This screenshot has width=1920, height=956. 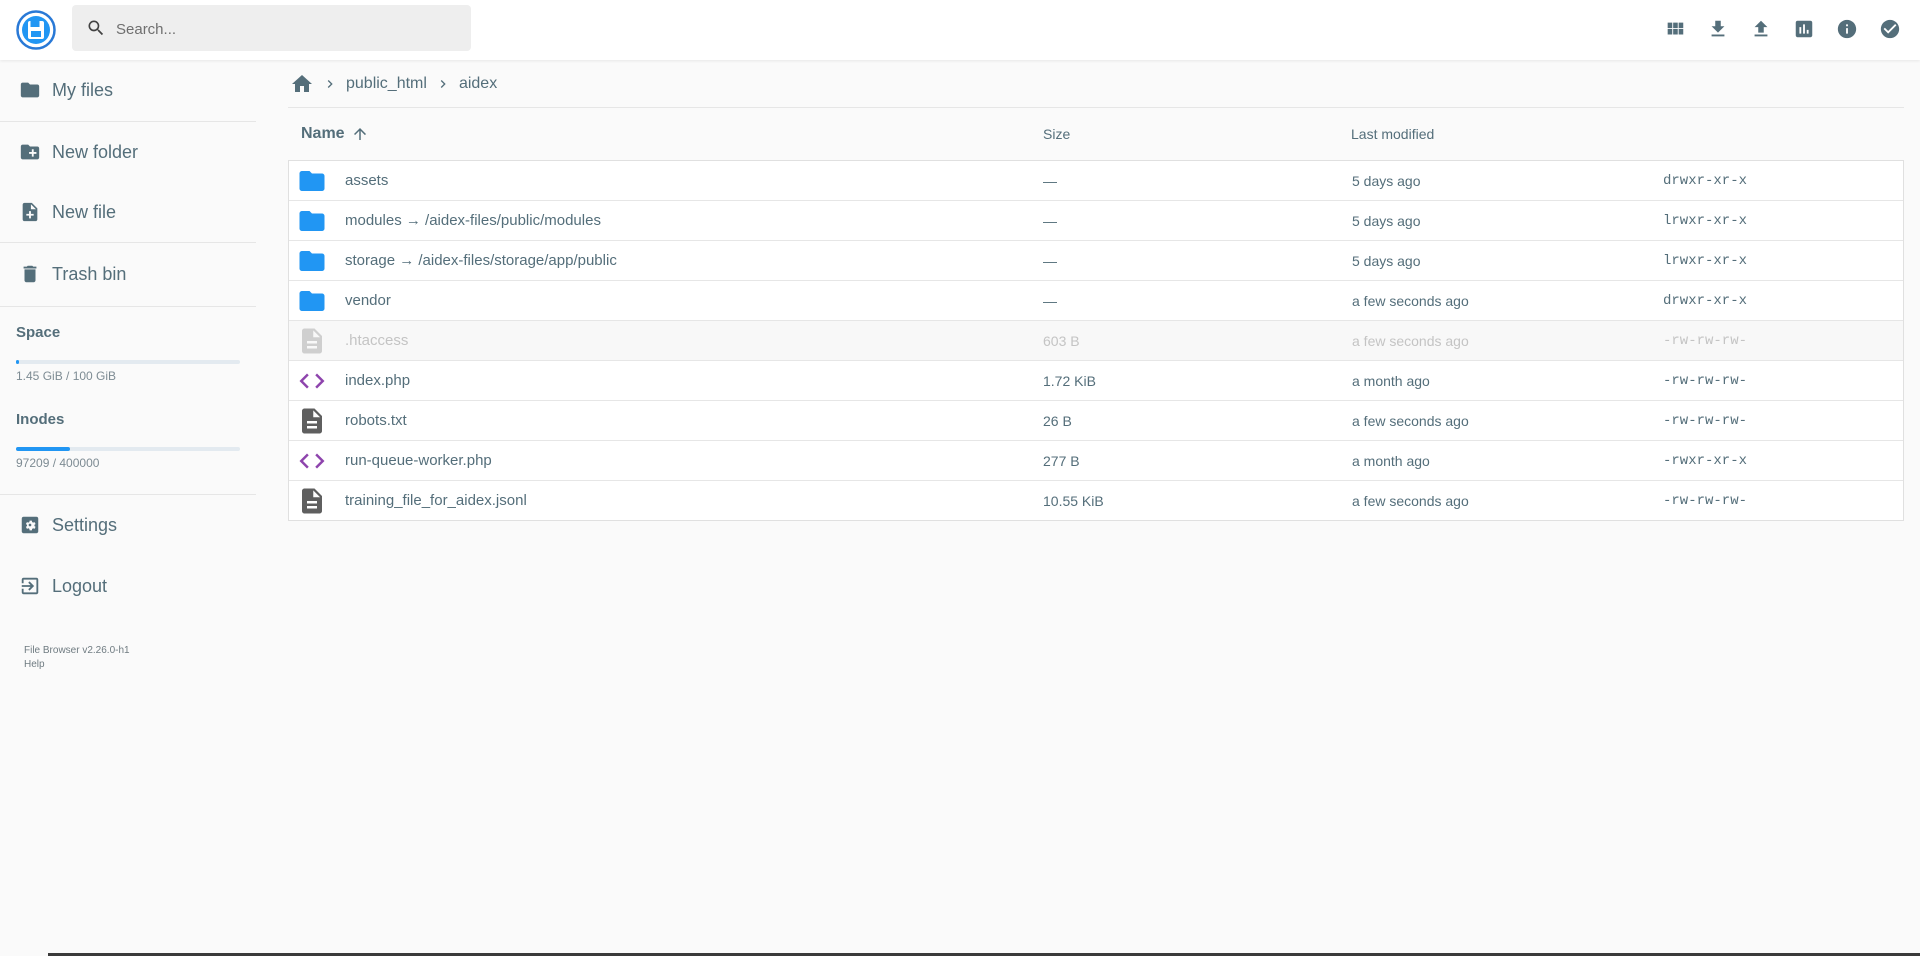 What do you see at coordinates (38, 332) in the screenshot?
I see `space-quota-title: Space` at bounding box center [38, 332].